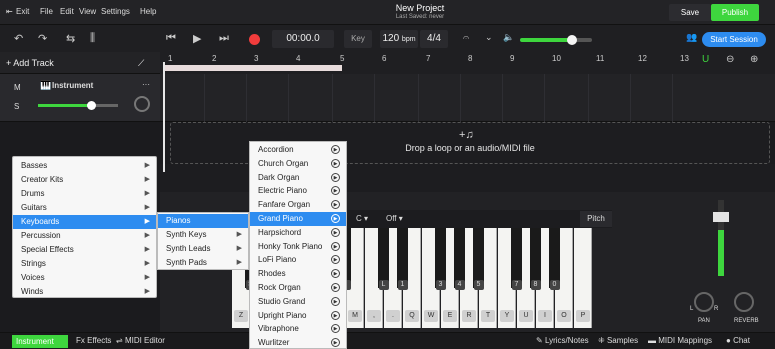 This screenshot has height=349, width=775. I want to click on loop-region, so click(253, 68).